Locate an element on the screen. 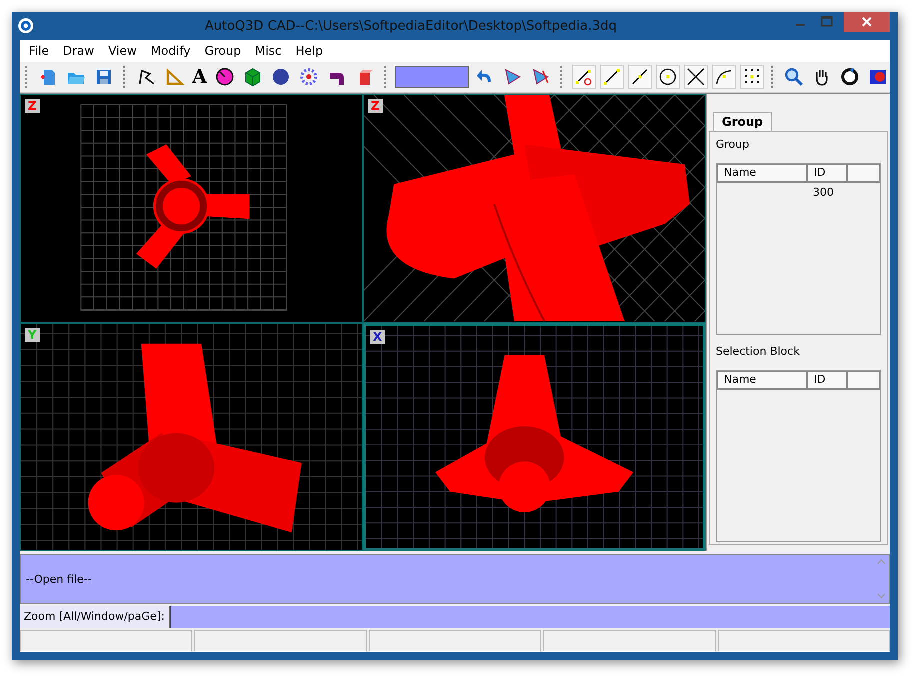  axis-label: X is located at coordinates (378, 337).